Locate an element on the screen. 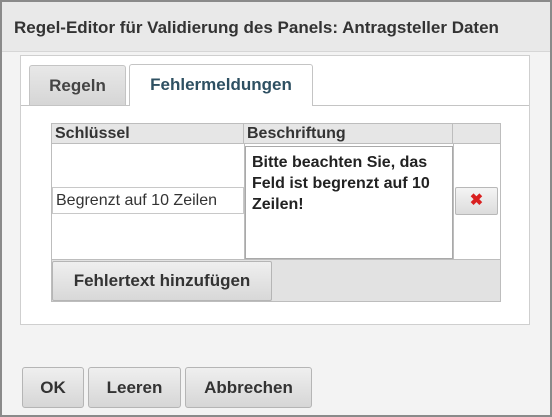 Image resolution: width=552 pixels, height=417 pixels. ok-button: OK is located at coordinates (53, 387).